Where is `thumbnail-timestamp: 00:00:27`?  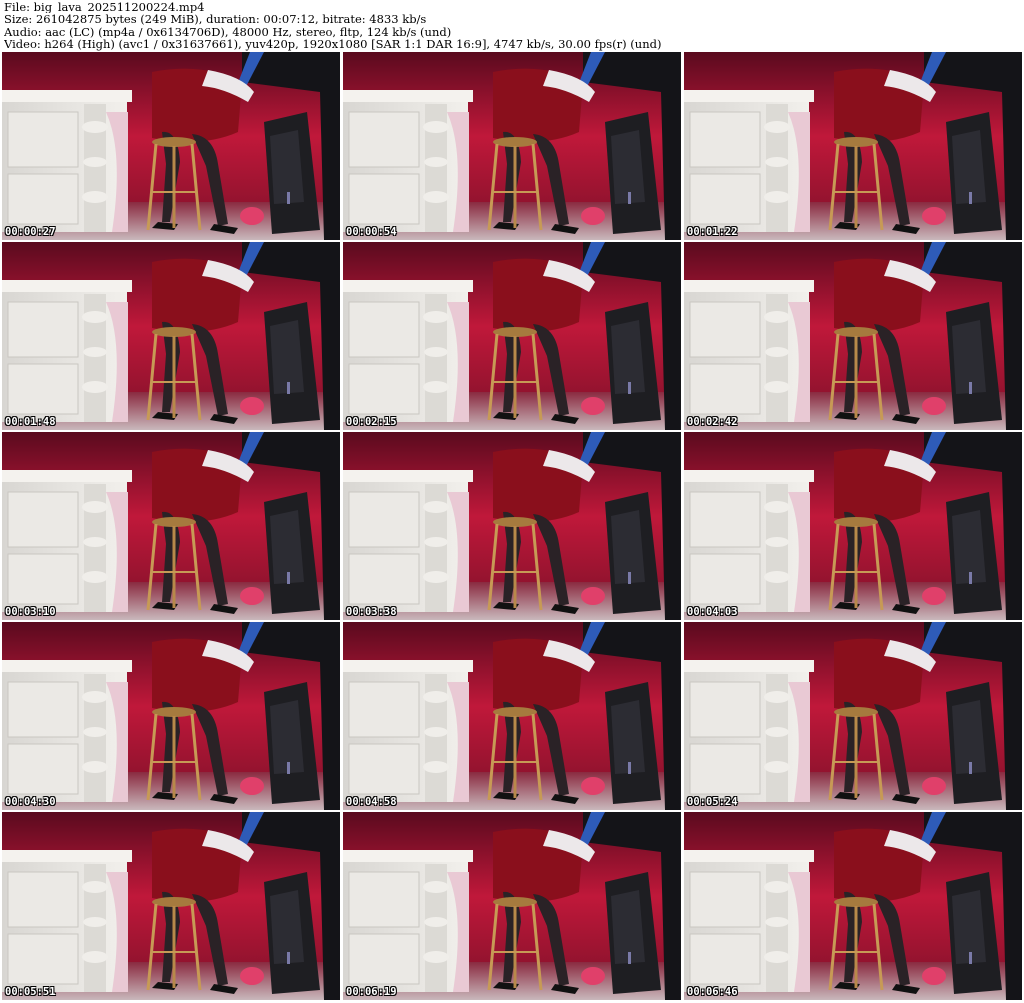
thumbnail-timestamp: 00:00:27 is located at coordinates (30, 232).